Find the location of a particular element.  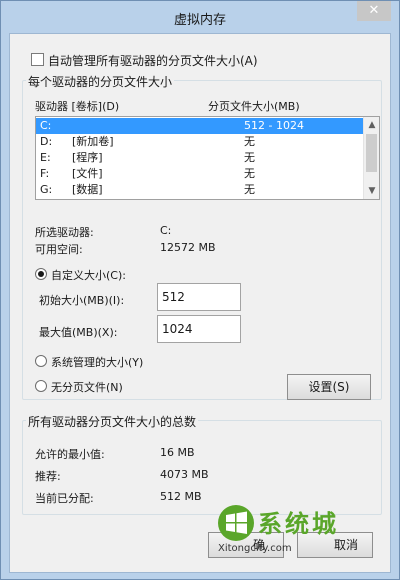

drive-letter: G: is located at coordinates (46, 189).